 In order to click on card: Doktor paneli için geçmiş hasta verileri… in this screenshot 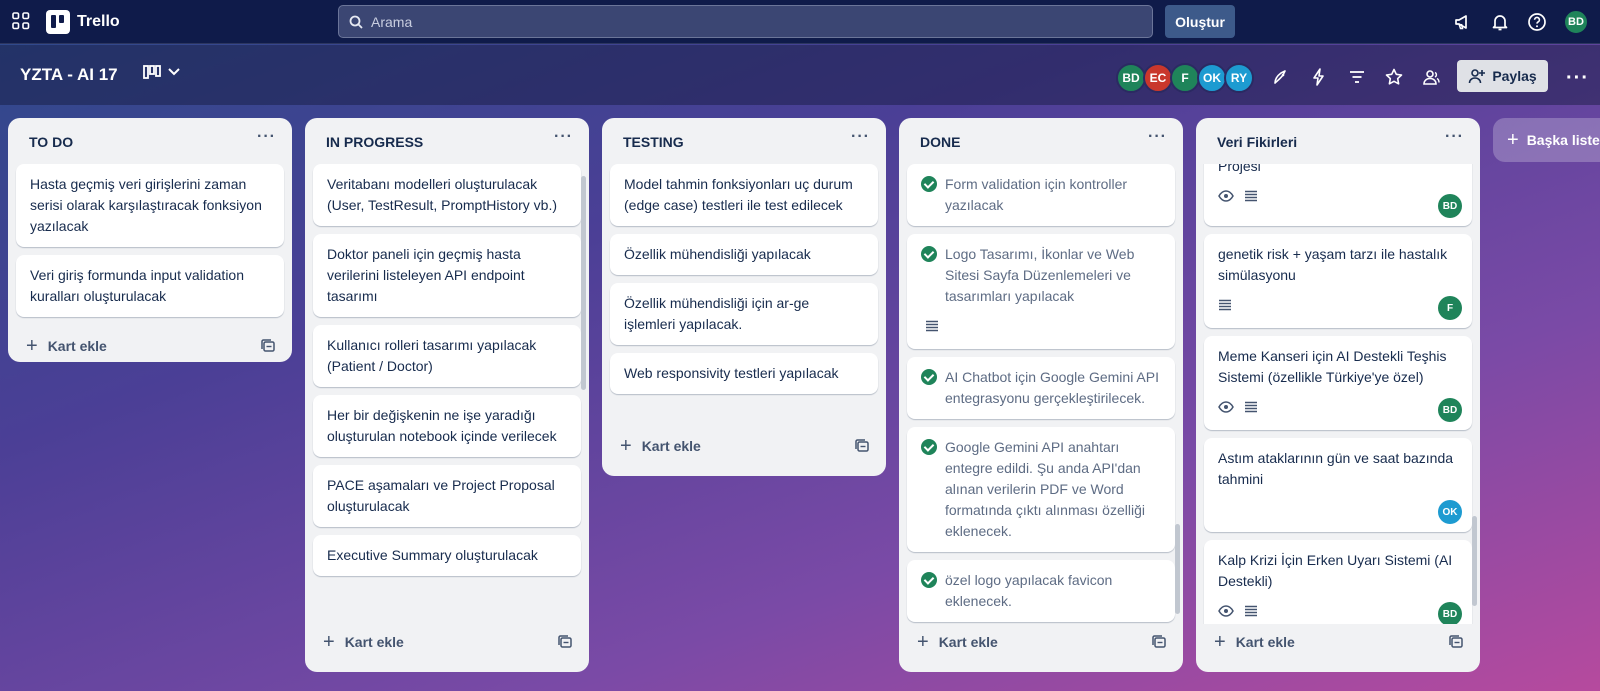, I will do `click(447, 275)`.